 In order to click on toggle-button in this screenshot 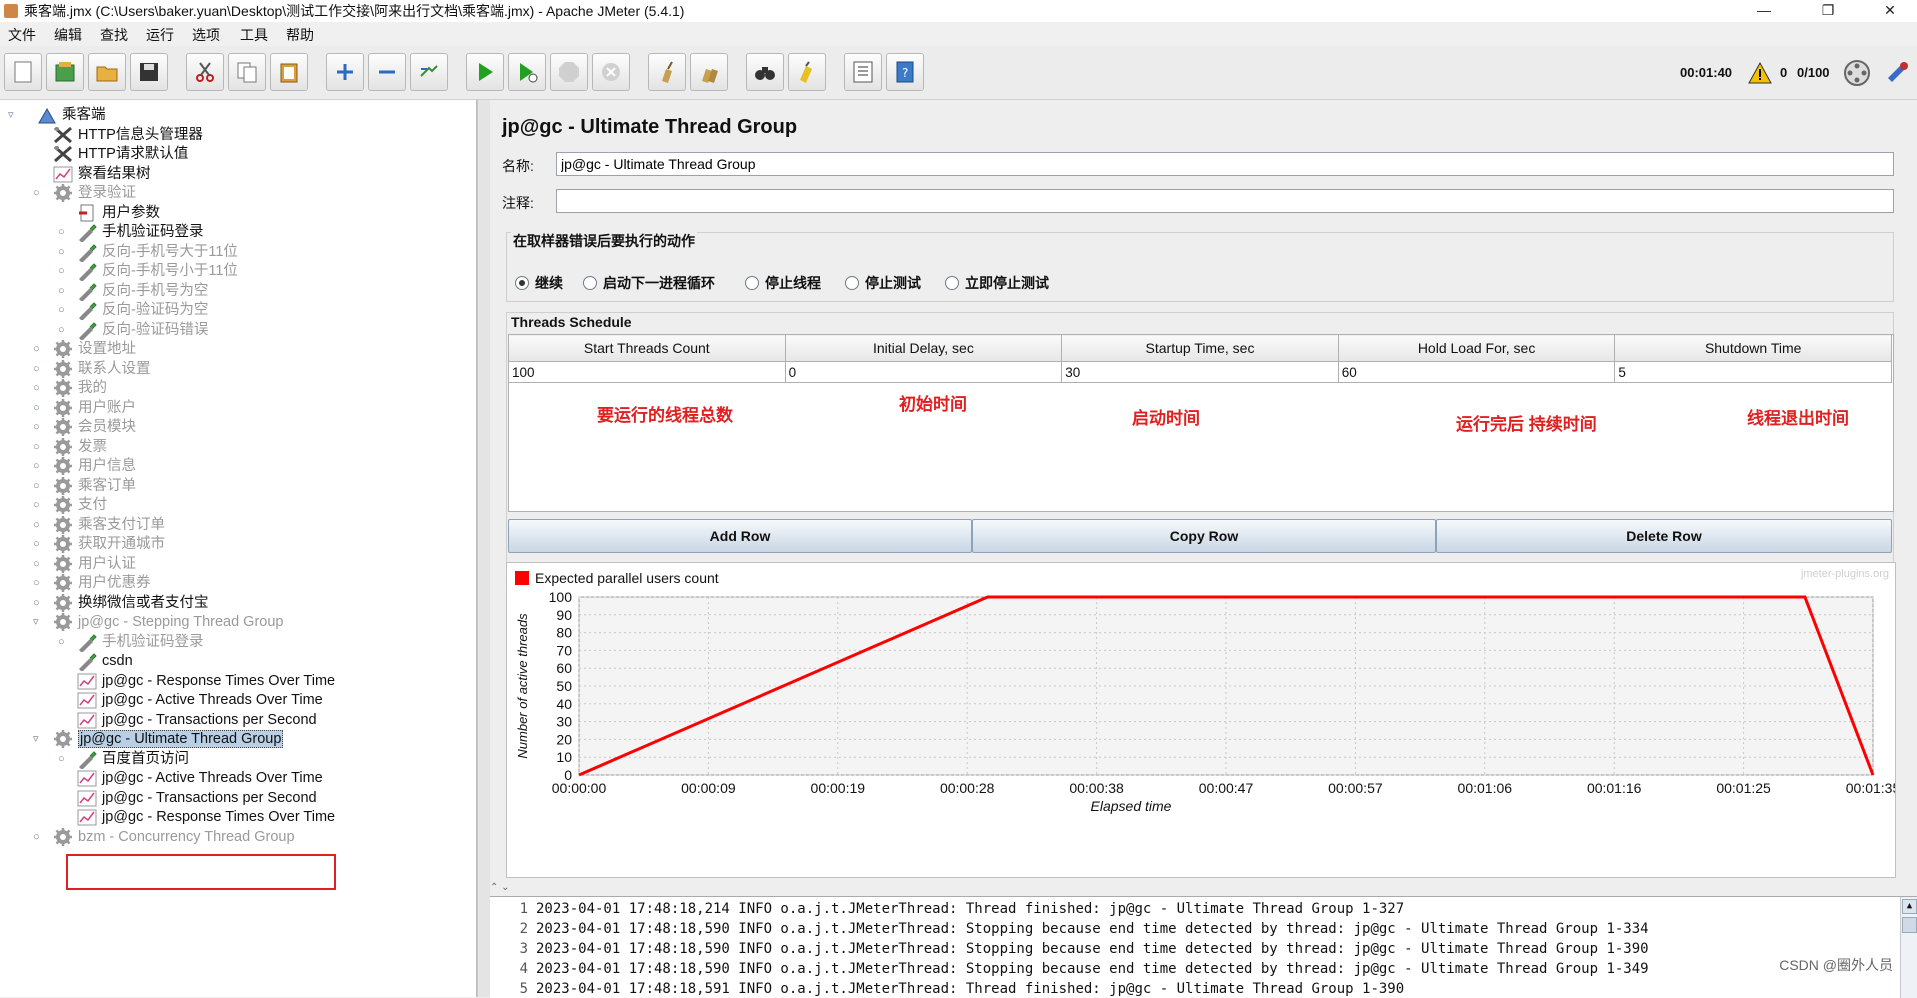, I will do `click(429, 72)`.